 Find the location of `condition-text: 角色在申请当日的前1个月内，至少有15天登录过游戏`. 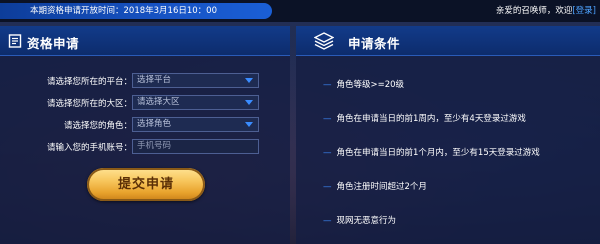

condition-text: 角色在申请当日的前1个月内，至少有15天登录过游戏 is located at coordinates (438, 153).